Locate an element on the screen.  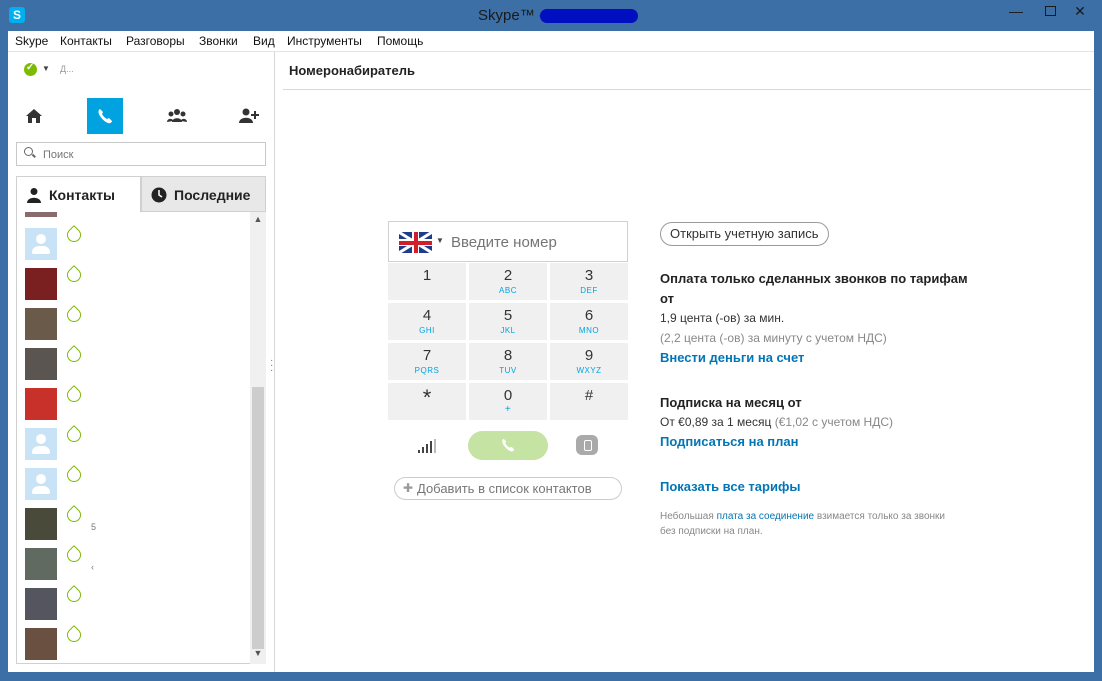
key-digit: 8 is located at coordinates (508, 355).